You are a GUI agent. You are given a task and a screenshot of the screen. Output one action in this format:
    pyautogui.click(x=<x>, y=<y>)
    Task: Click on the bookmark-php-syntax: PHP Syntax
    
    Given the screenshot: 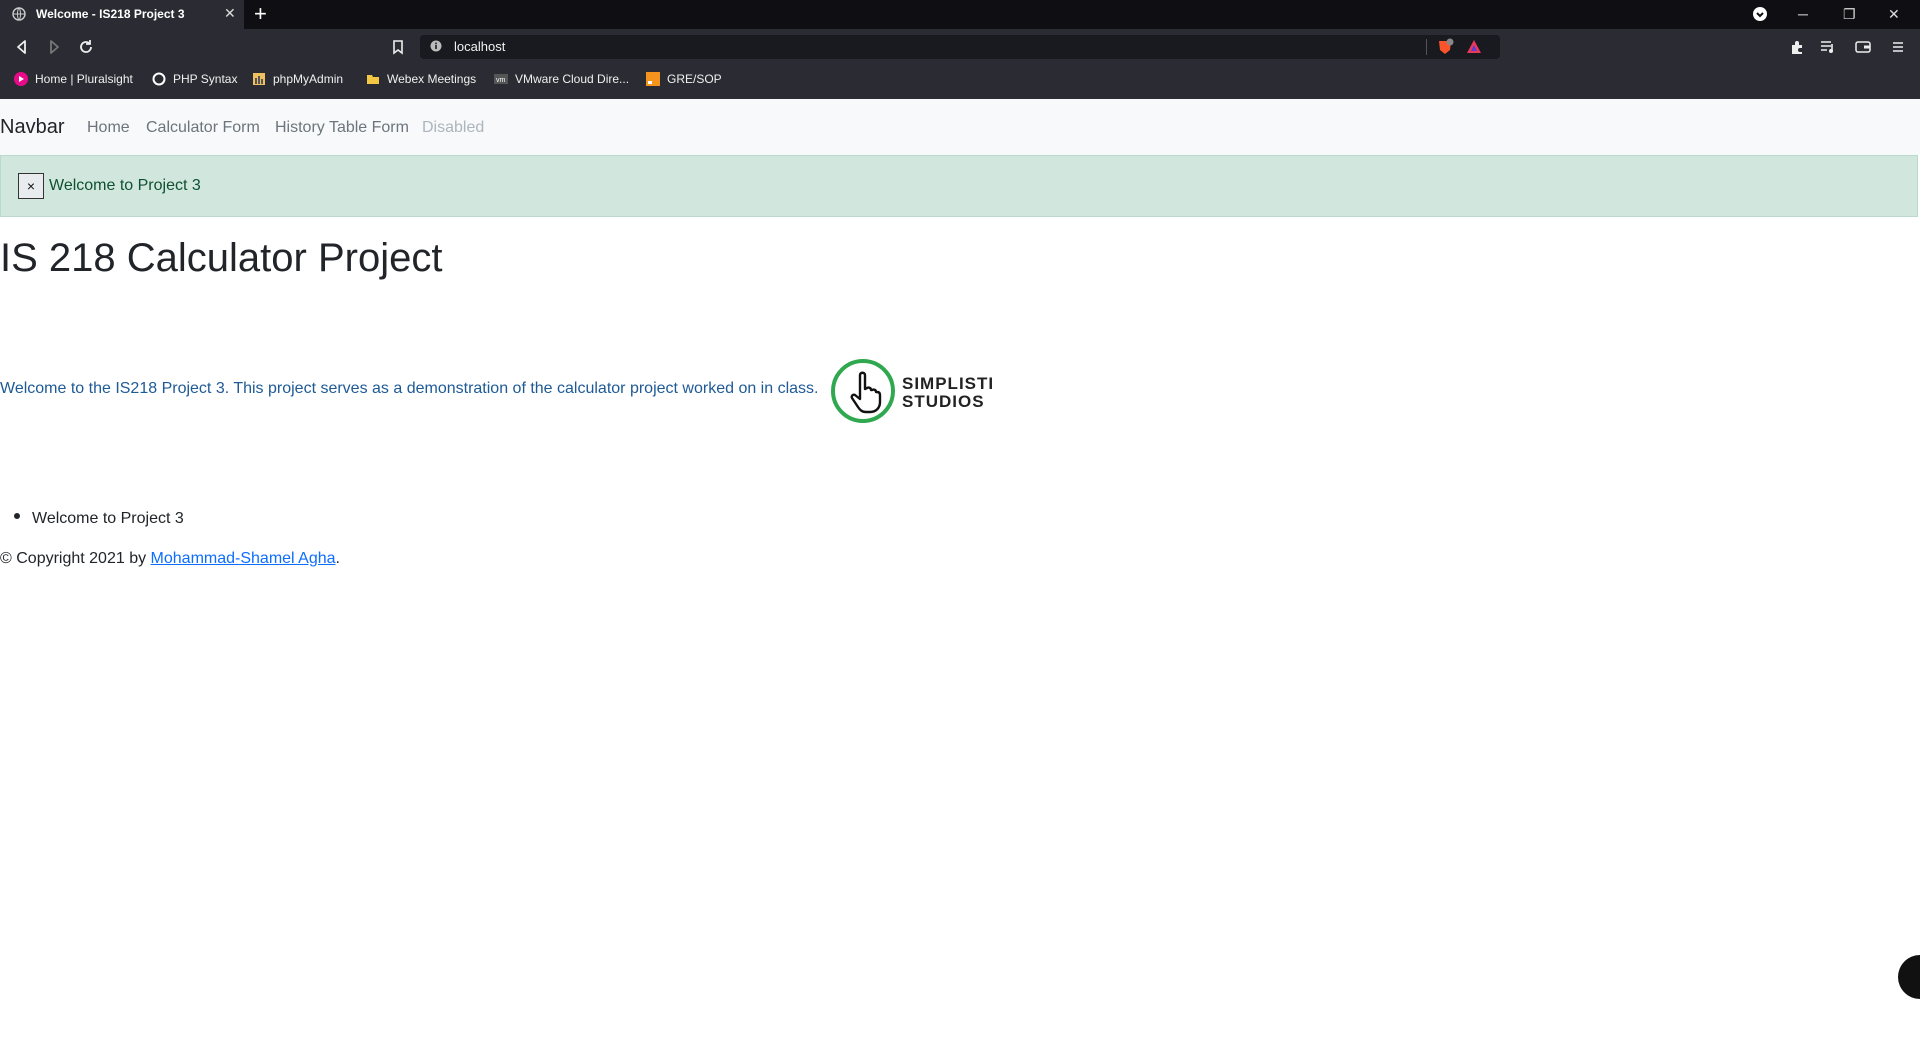 What is the action you would take?
    pyautogui.click(x=194, y=80)
    